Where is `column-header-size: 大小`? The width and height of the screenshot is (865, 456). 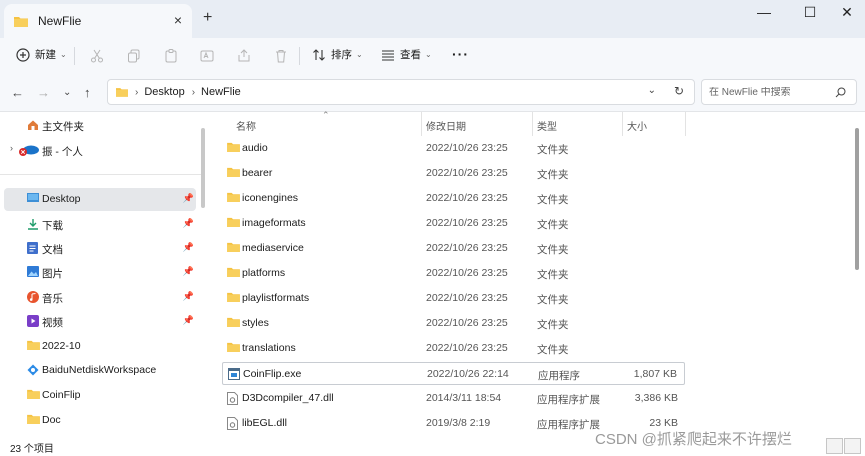
column-header-size: 大小 is located at coordinates (637, 125).